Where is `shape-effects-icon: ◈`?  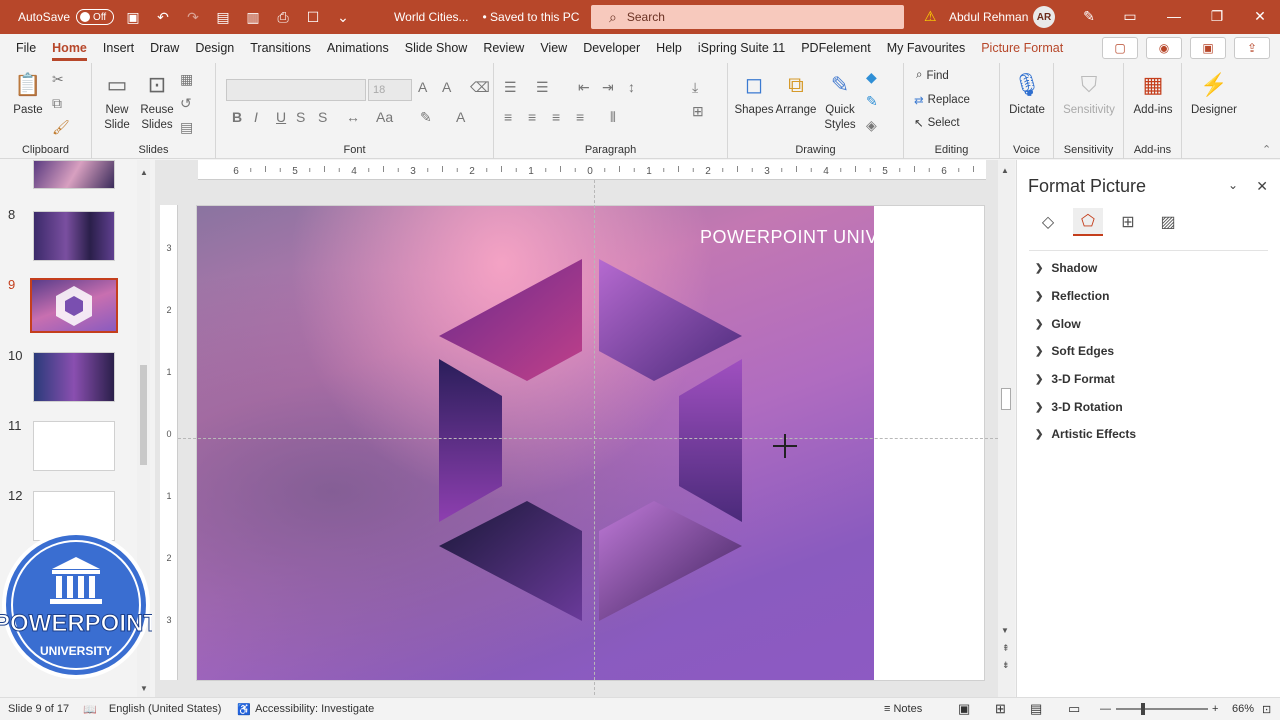 shape-effects-icon: ◈ is located at coordinates (871, 125).